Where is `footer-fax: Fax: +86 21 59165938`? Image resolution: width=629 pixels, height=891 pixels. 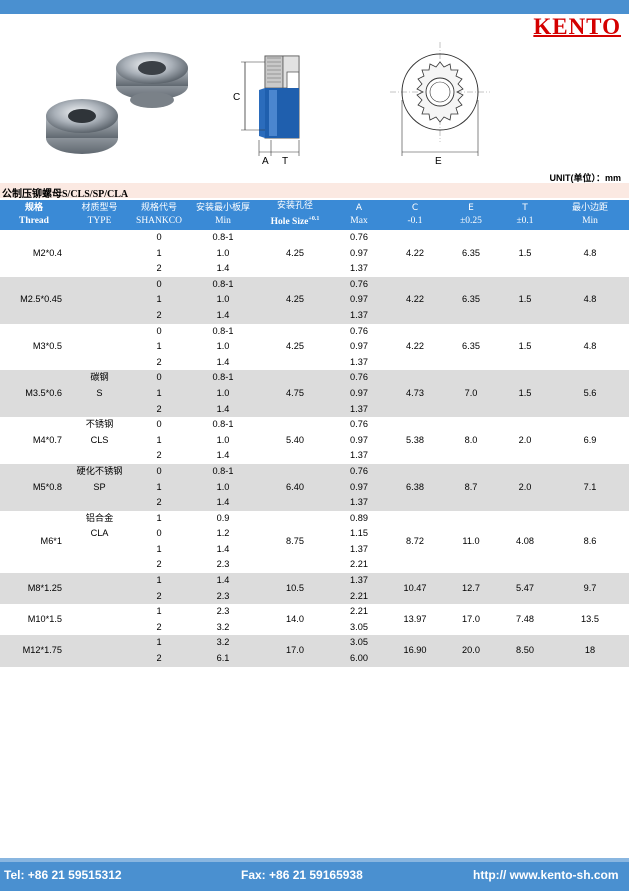 footer-fax: Fax: +86 21 59165938 is located at coordinates (302, 875).